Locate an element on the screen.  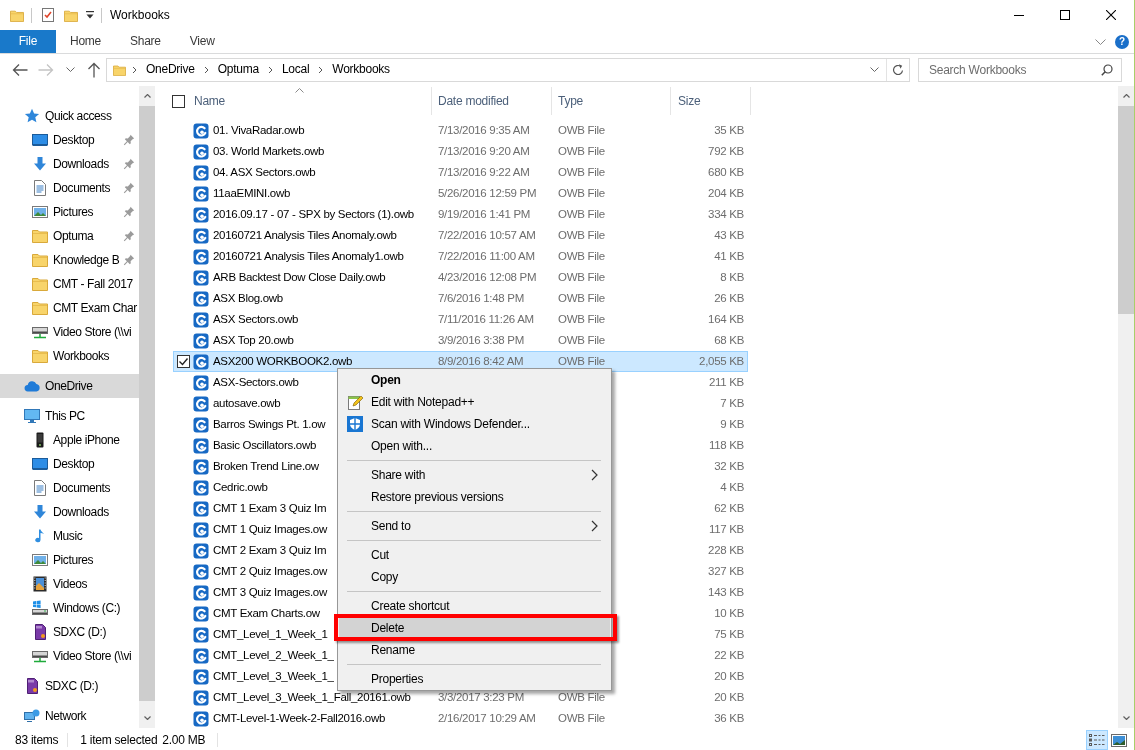
file-name: 04. ASX Sectors.owb is located at coordinates (264, 172).